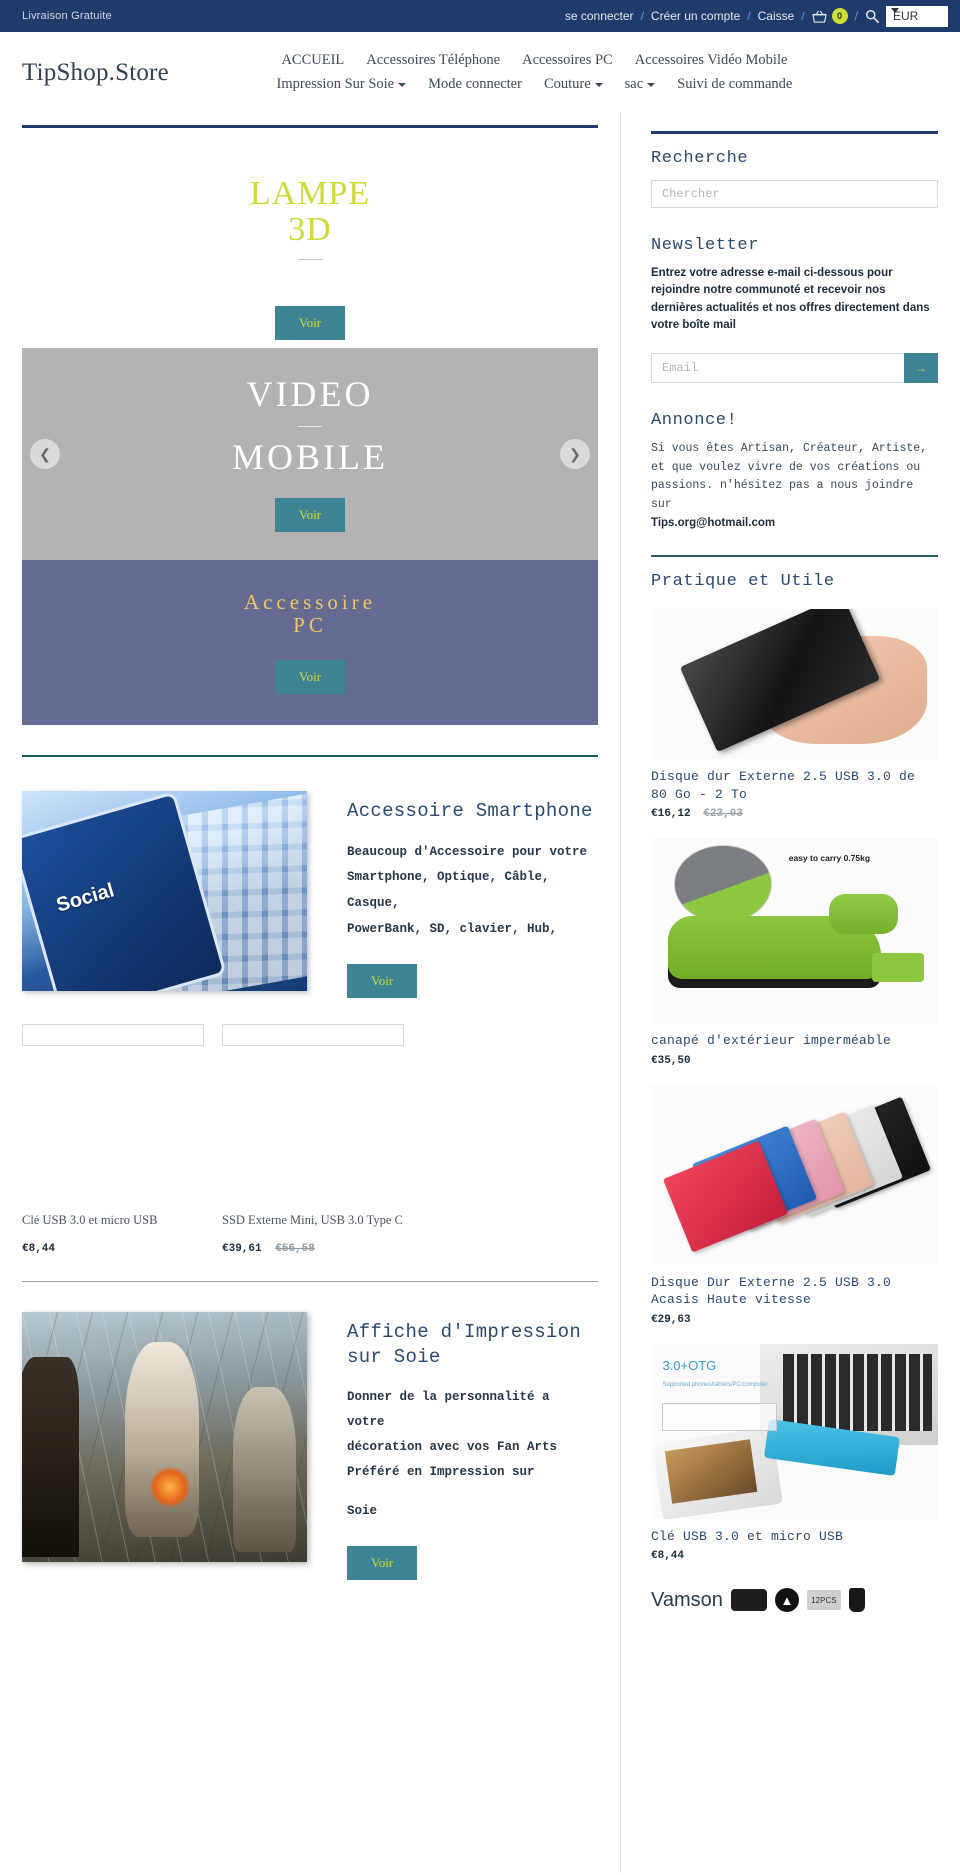 Image resolution: width=960 pixels, height=1875 pixels. I want to click on product-card: Clé USB 3.0 et micro USB €8,44, so click(113, 1139).